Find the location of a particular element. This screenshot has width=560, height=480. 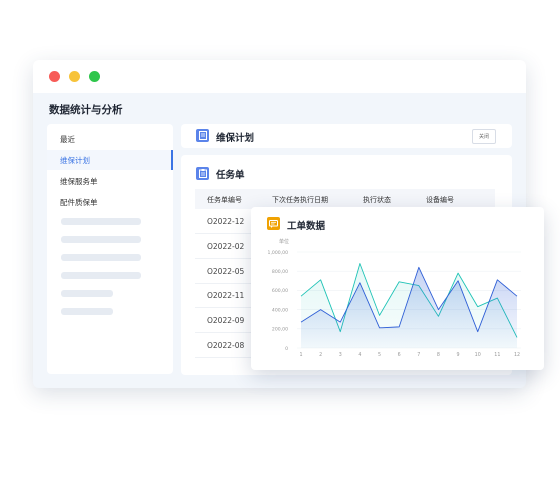

task-number: O2022-05 is located at coordinates (226, 271).